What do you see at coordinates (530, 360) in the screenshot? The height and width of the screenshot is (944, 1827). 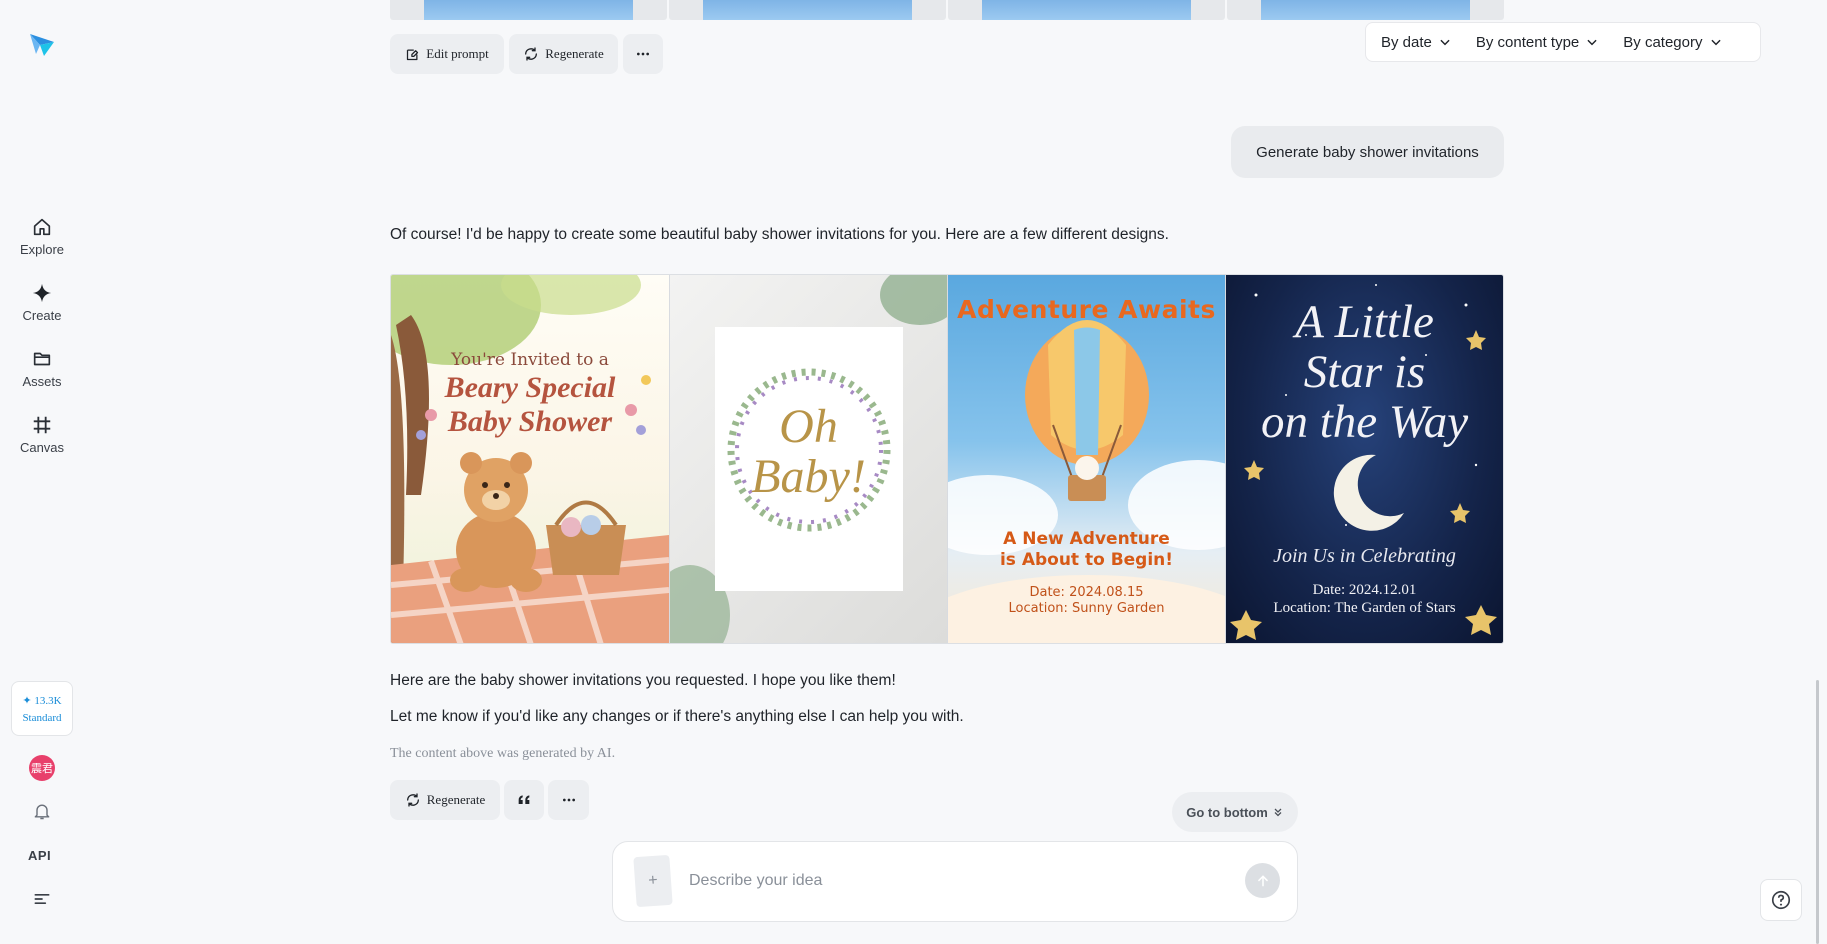 I see `invite-line-1: You're Invited to a` at bounding box center [530, 360].